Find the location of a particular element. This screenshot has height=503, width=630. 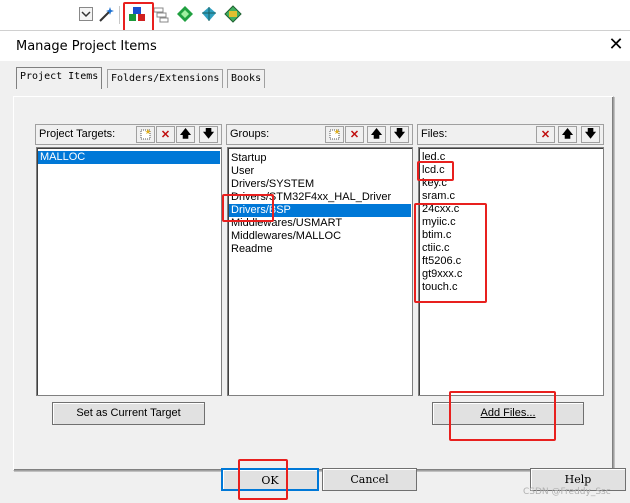

highlight-added-files is located at coordinates (450, 253).